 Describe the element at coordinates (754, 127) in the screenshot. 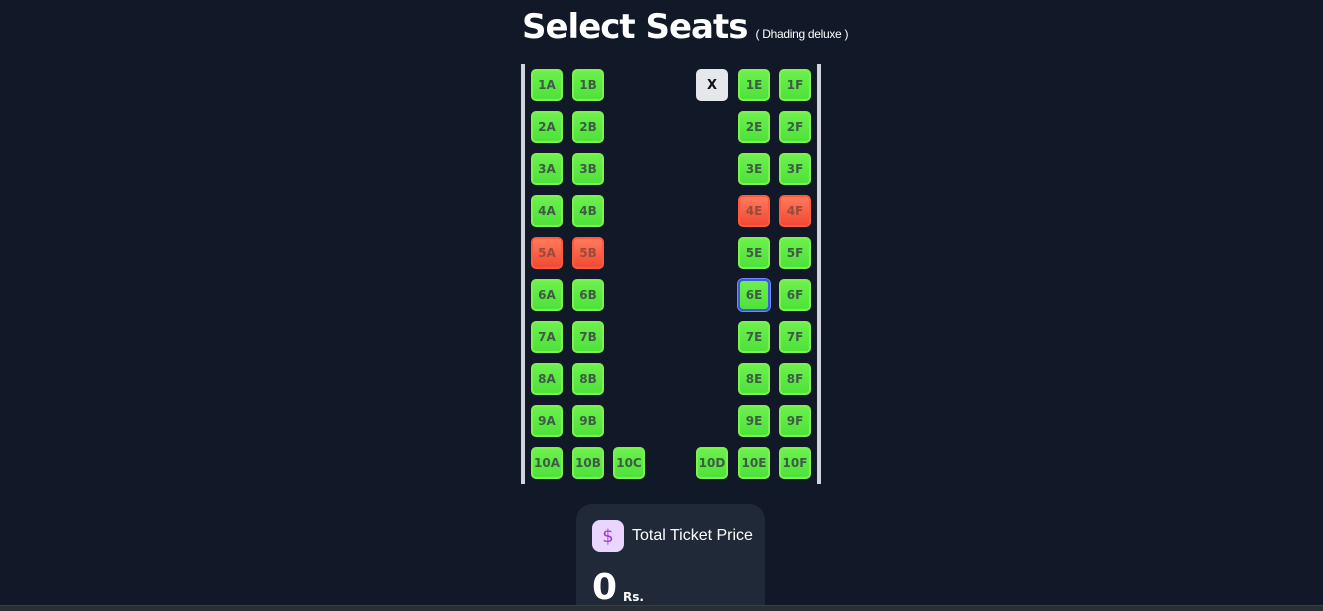

I see `seat-2e: 2E` at that location.